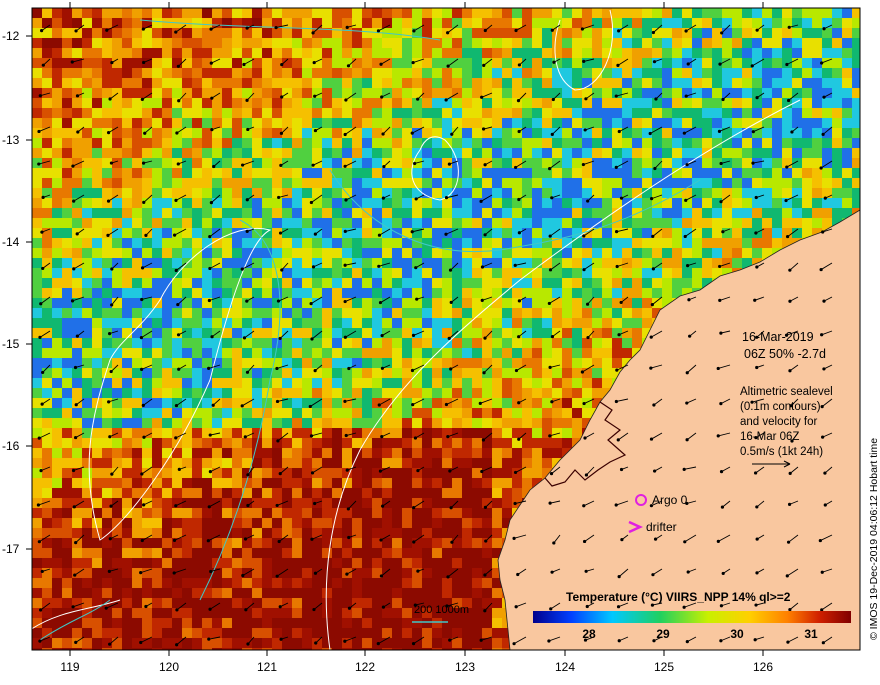 This screenshot has width=880, height=685. I want to click on y-tick-label: -17, so click(10, 549).